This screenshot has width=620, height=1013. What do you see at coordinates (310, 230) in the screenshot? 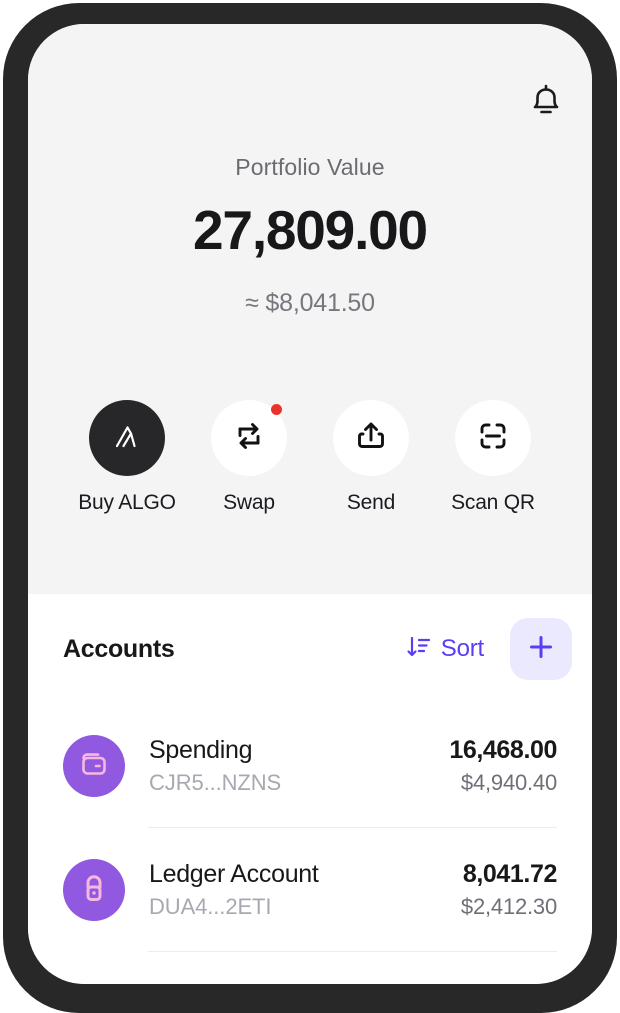
I see `portfolio-value-amount: 27,809.00` at bounding box center [310, 230].